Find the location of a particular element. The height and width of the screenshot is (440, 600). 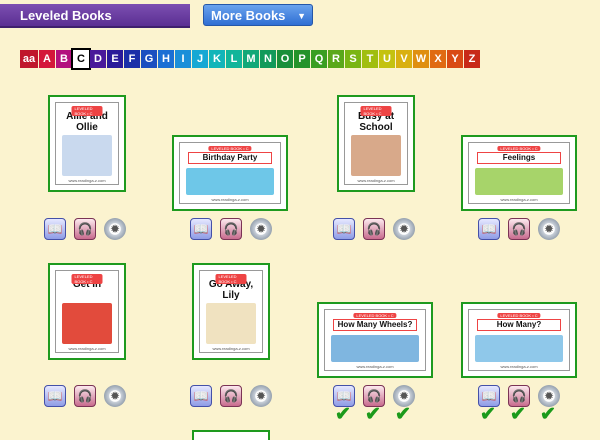

level-letter-bar: aa A B C D E F G H I J K L M N O P Q R S T U V W X Y Z is located at coordinates (250, 59).